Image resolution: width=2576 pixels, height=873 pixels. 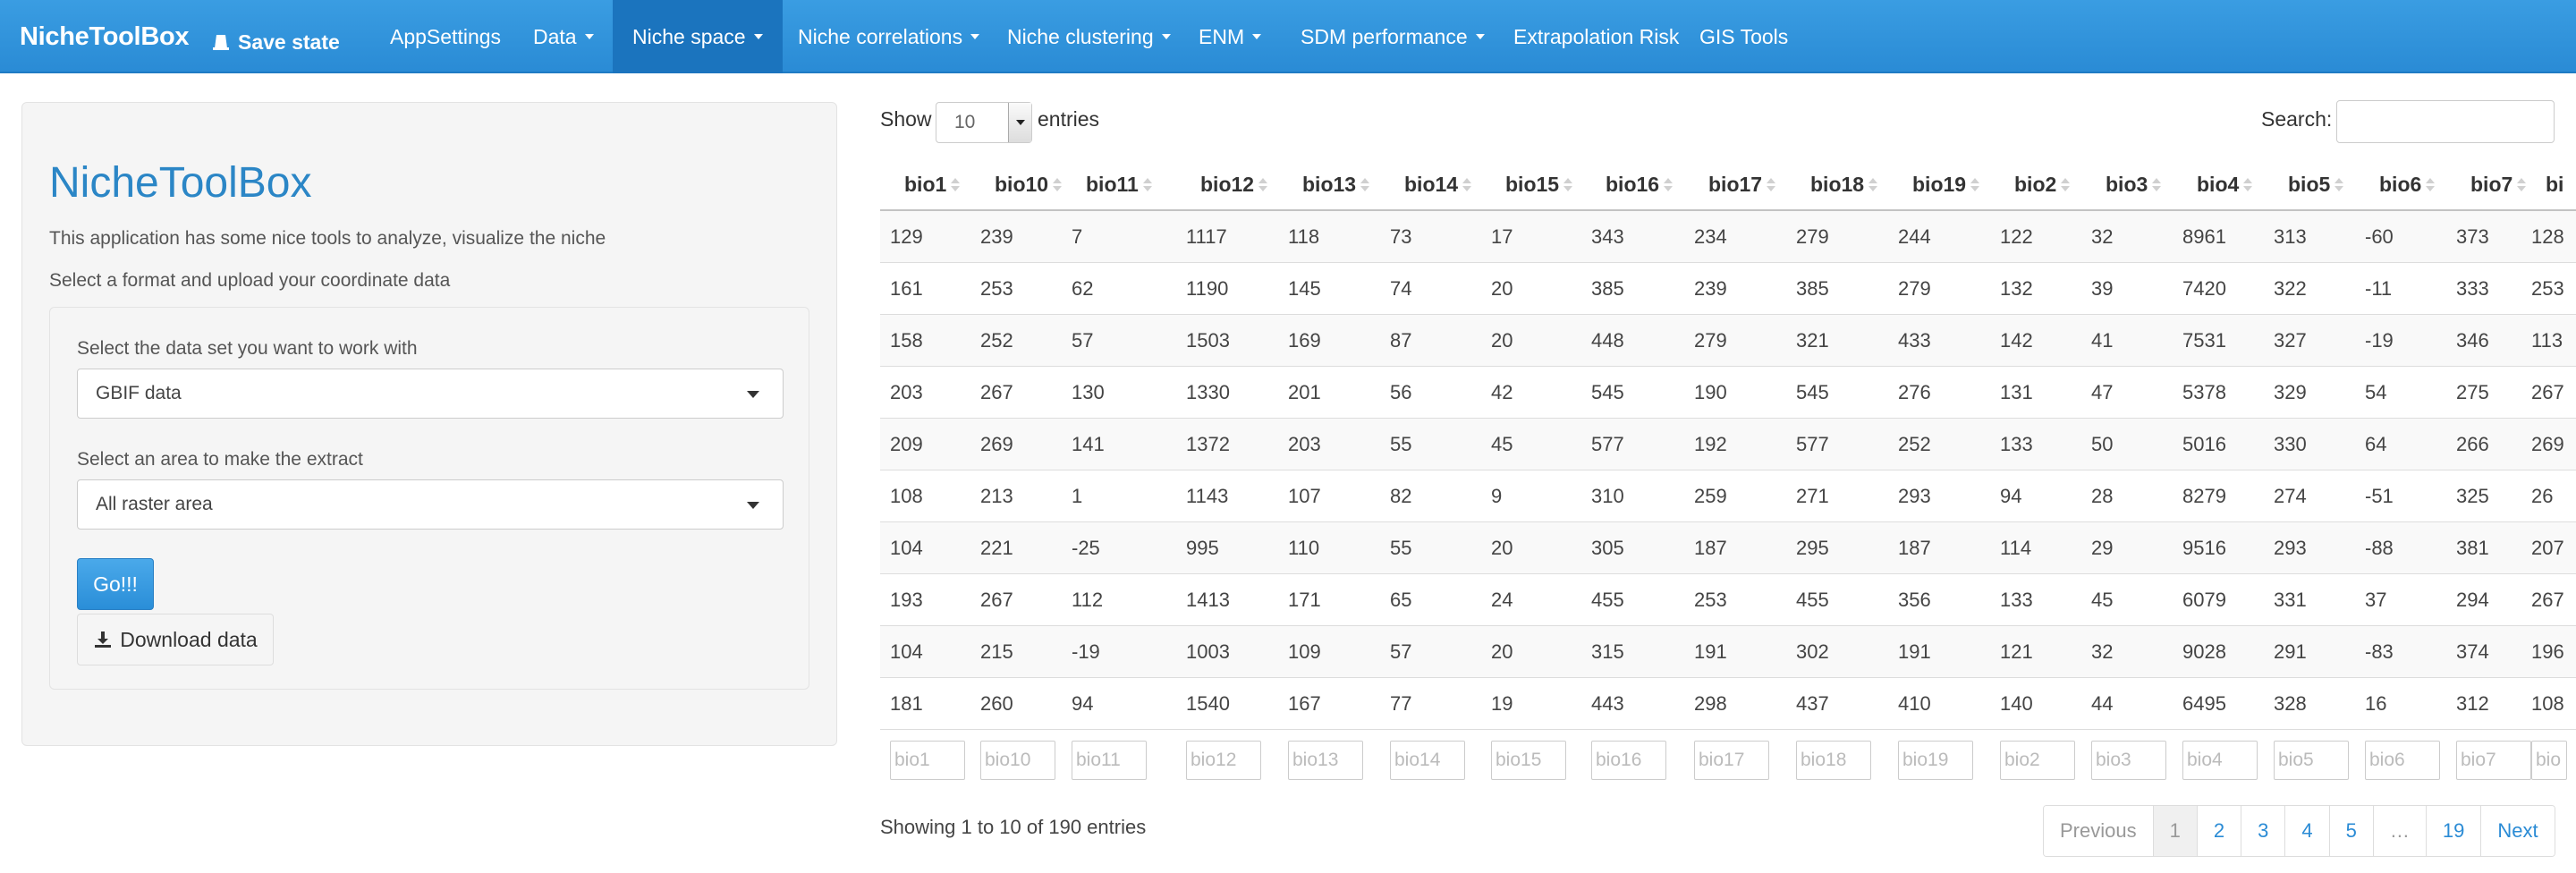 I want to click on nav-niche-clustering: Niche clustering, so click(x=1089, y=36).